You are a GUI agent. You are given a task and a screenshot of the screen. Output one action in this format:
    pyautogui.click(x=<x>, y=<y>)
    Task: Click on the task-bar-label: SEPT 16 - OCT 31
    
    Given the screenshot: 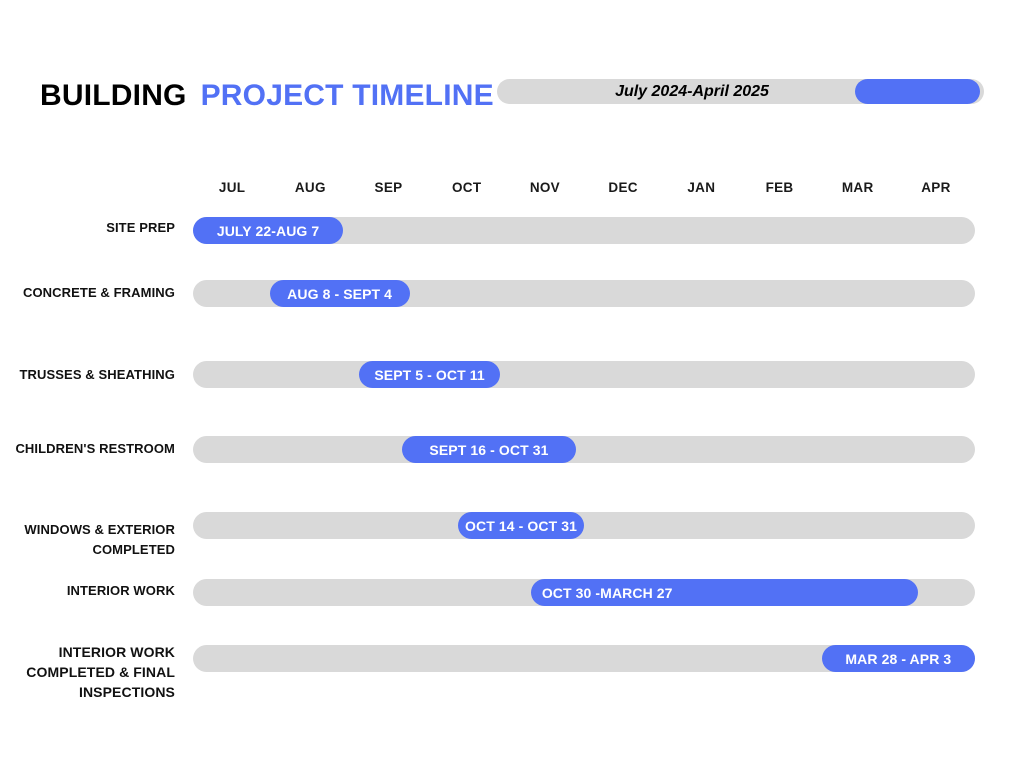 What is the action you would take?
    pyautogui.click(x=489, y=449)
    